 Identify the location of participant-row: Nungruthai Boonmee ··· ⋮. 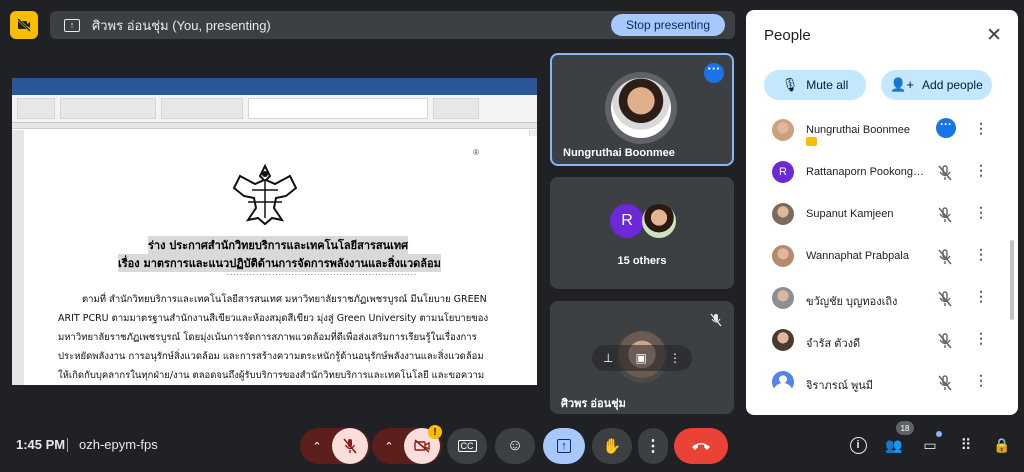
(874, 133).